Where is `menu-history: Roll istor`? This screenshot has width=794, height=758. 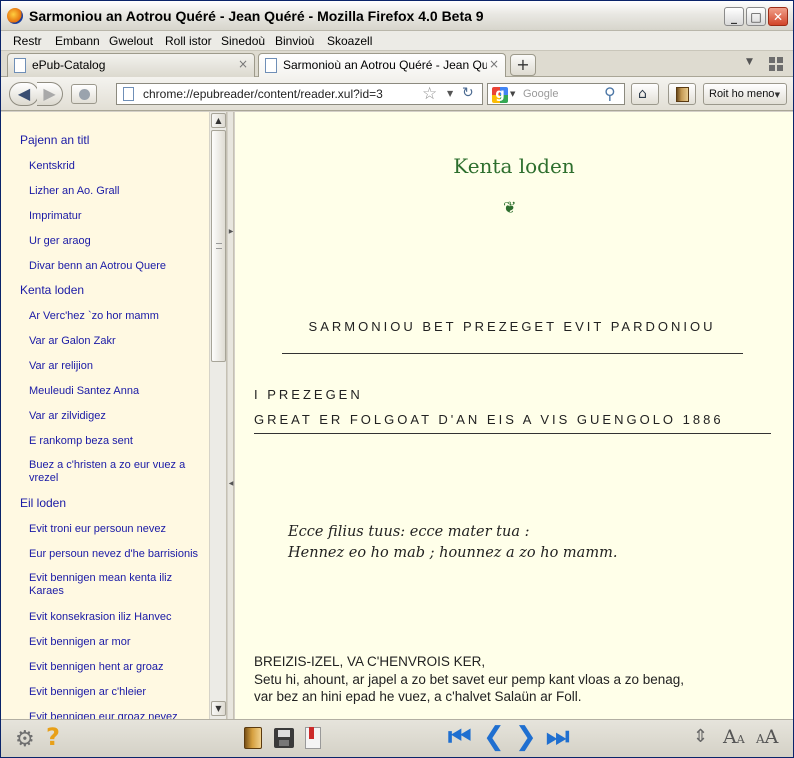
menu-history: Roll istor is located at coordinates (188, 41).